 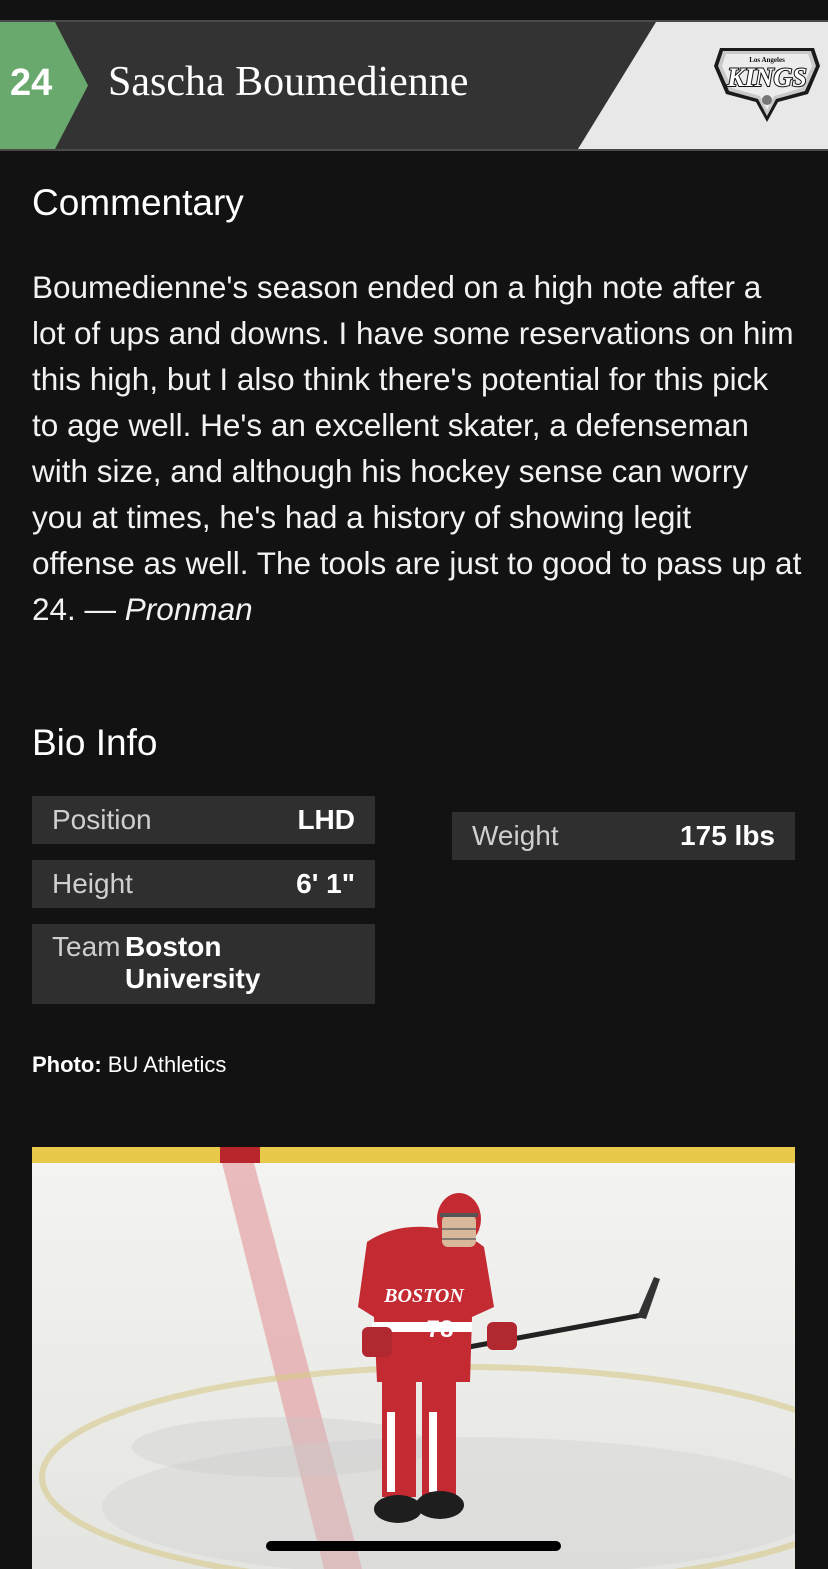 I want to click on height-value: 6' 1", so click(x=325, y=883).